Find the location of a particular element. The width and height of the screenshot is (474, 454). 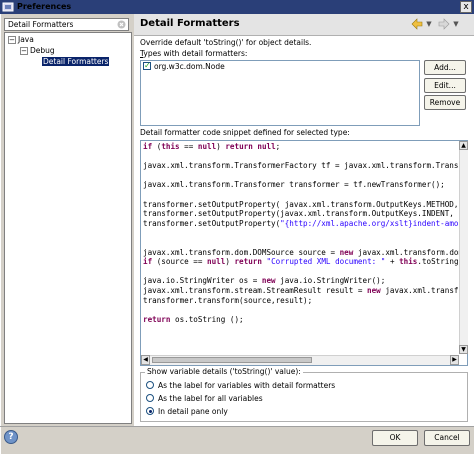

remove-button: Remove is located at coordinates (445, 102).